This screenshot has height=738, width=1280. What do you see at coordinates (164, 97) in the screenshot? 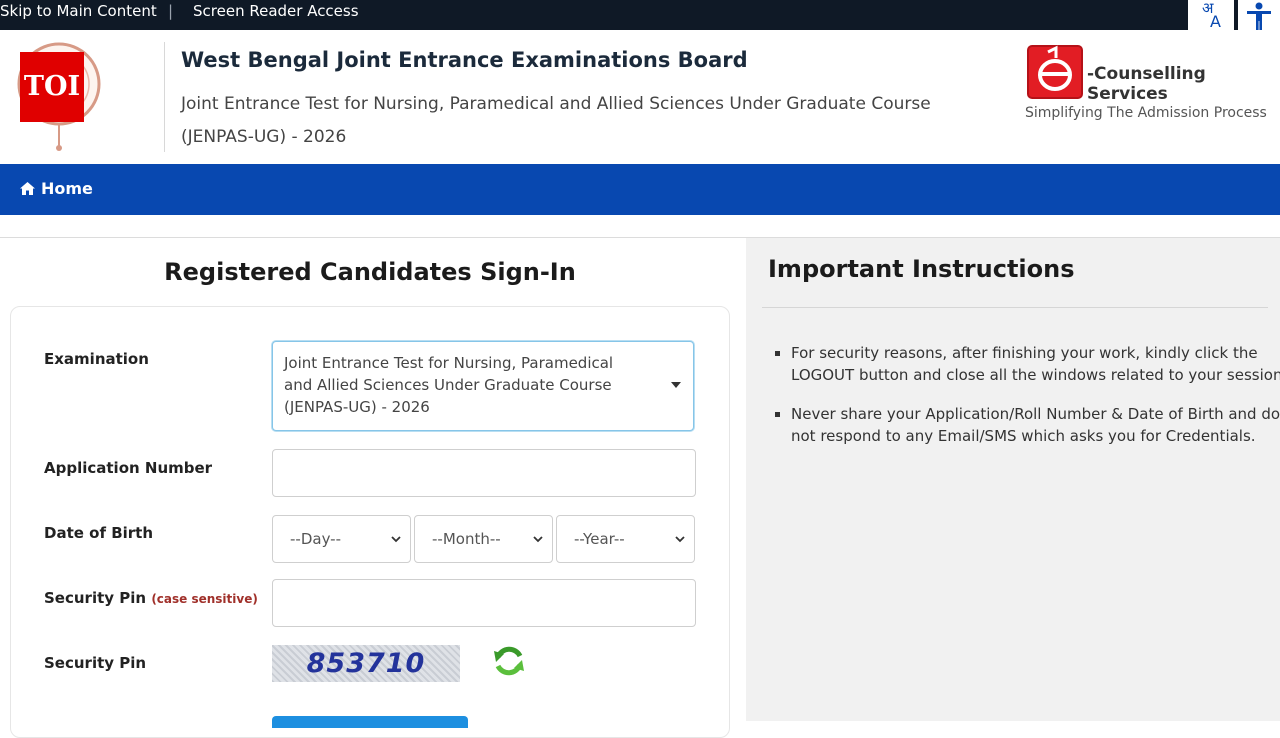
I see `header-divider` at bounding box center [164, 97].